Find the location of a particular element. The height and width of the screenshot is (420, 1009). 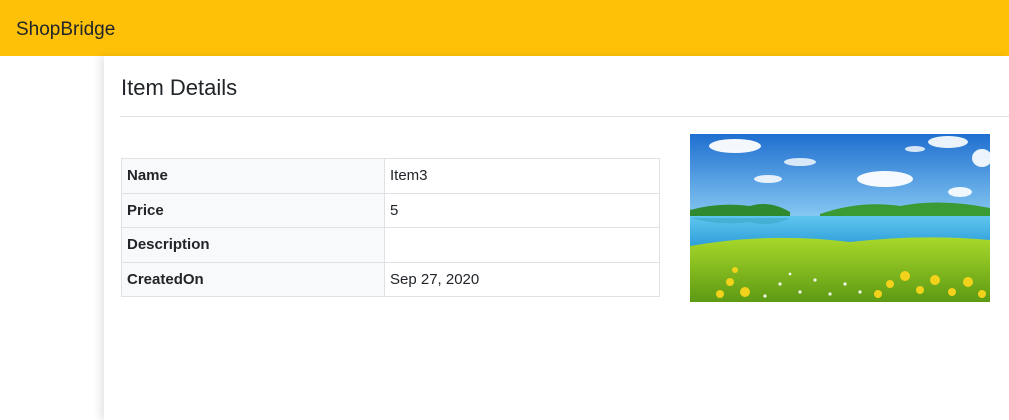

table-row-price: Price 5 is located at coordinates (390, 210).